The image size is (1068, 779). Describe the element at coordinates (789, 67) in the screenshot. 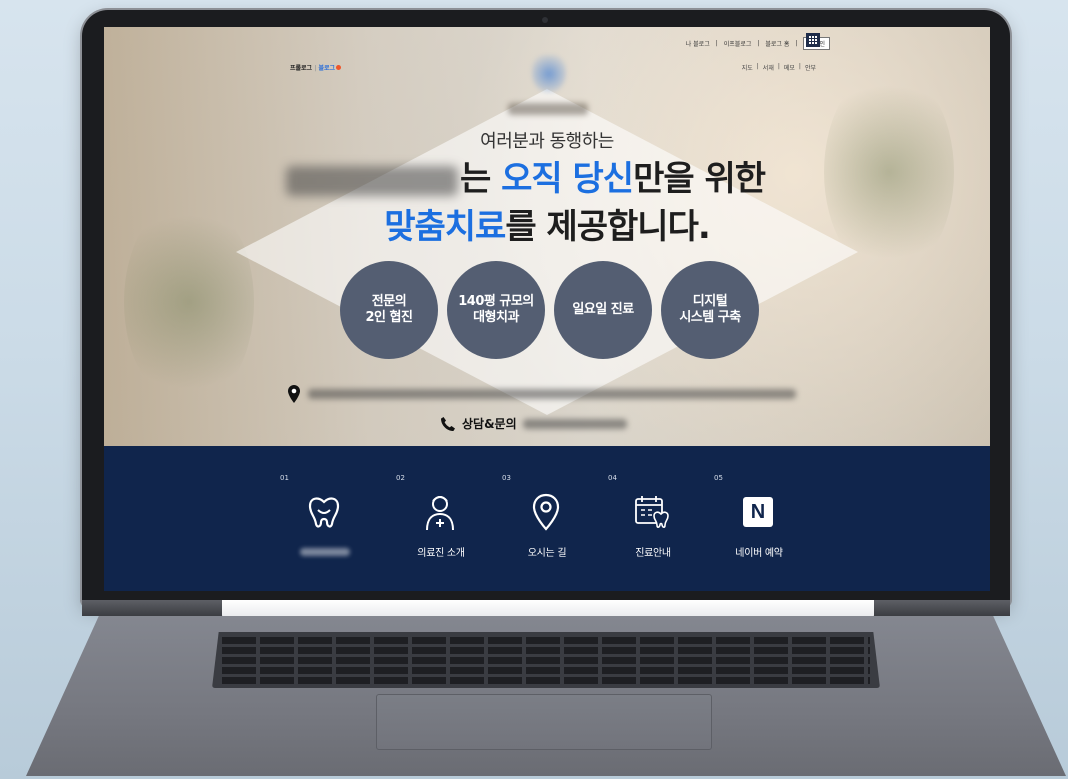

I see `util-link: 메모` at that location.